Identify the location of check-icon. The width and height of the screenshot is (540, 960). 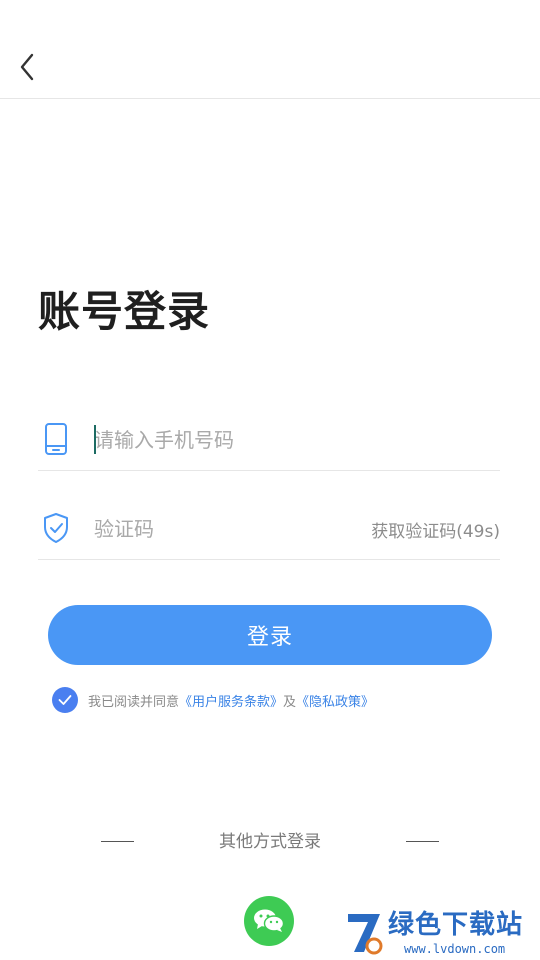
(65, 700).